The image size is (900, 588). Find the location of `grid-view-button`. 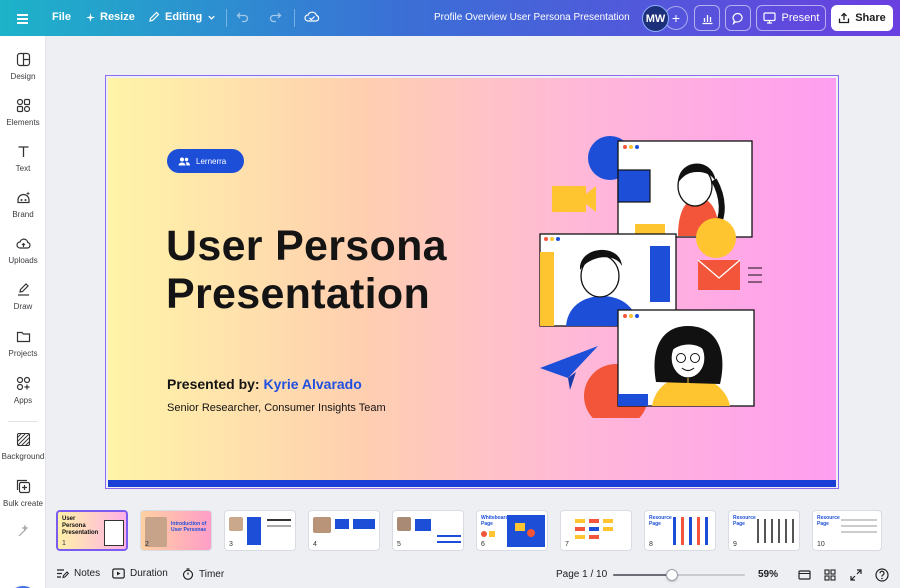

grid-view-button is located at coordinates (830, 575).